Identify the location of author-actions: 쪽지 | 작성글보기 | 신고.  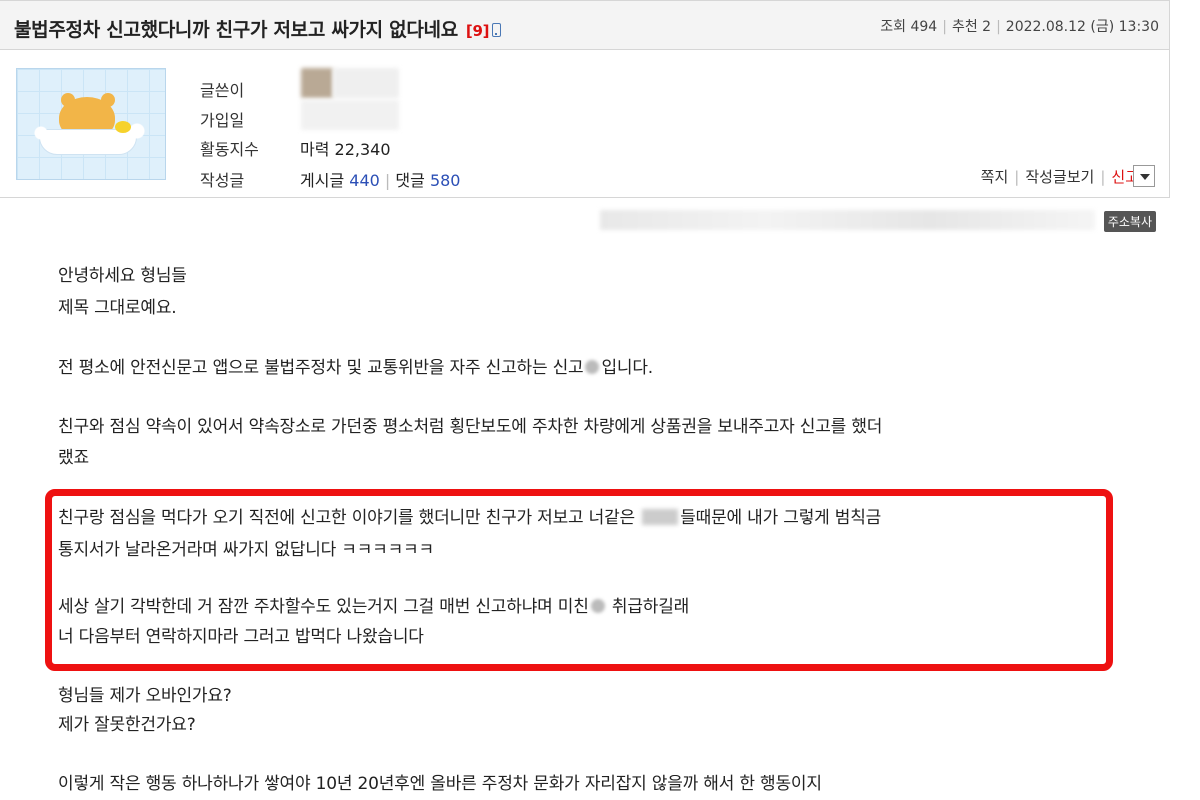
(1059, 177).